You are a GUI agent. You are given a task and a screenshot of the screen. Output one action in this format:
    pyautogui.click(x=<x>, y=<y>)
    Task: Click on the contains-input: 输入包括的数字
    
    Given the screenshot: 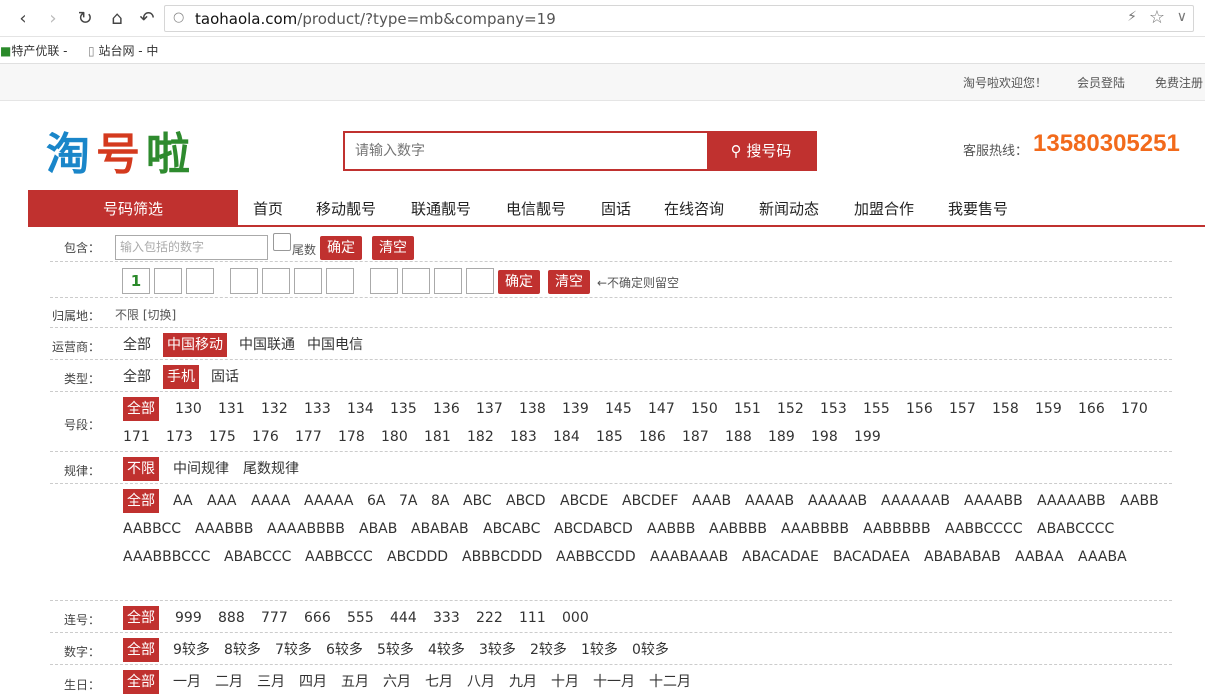 What is the action you would take?
    pyautogui.click(x=191, y=247)
    